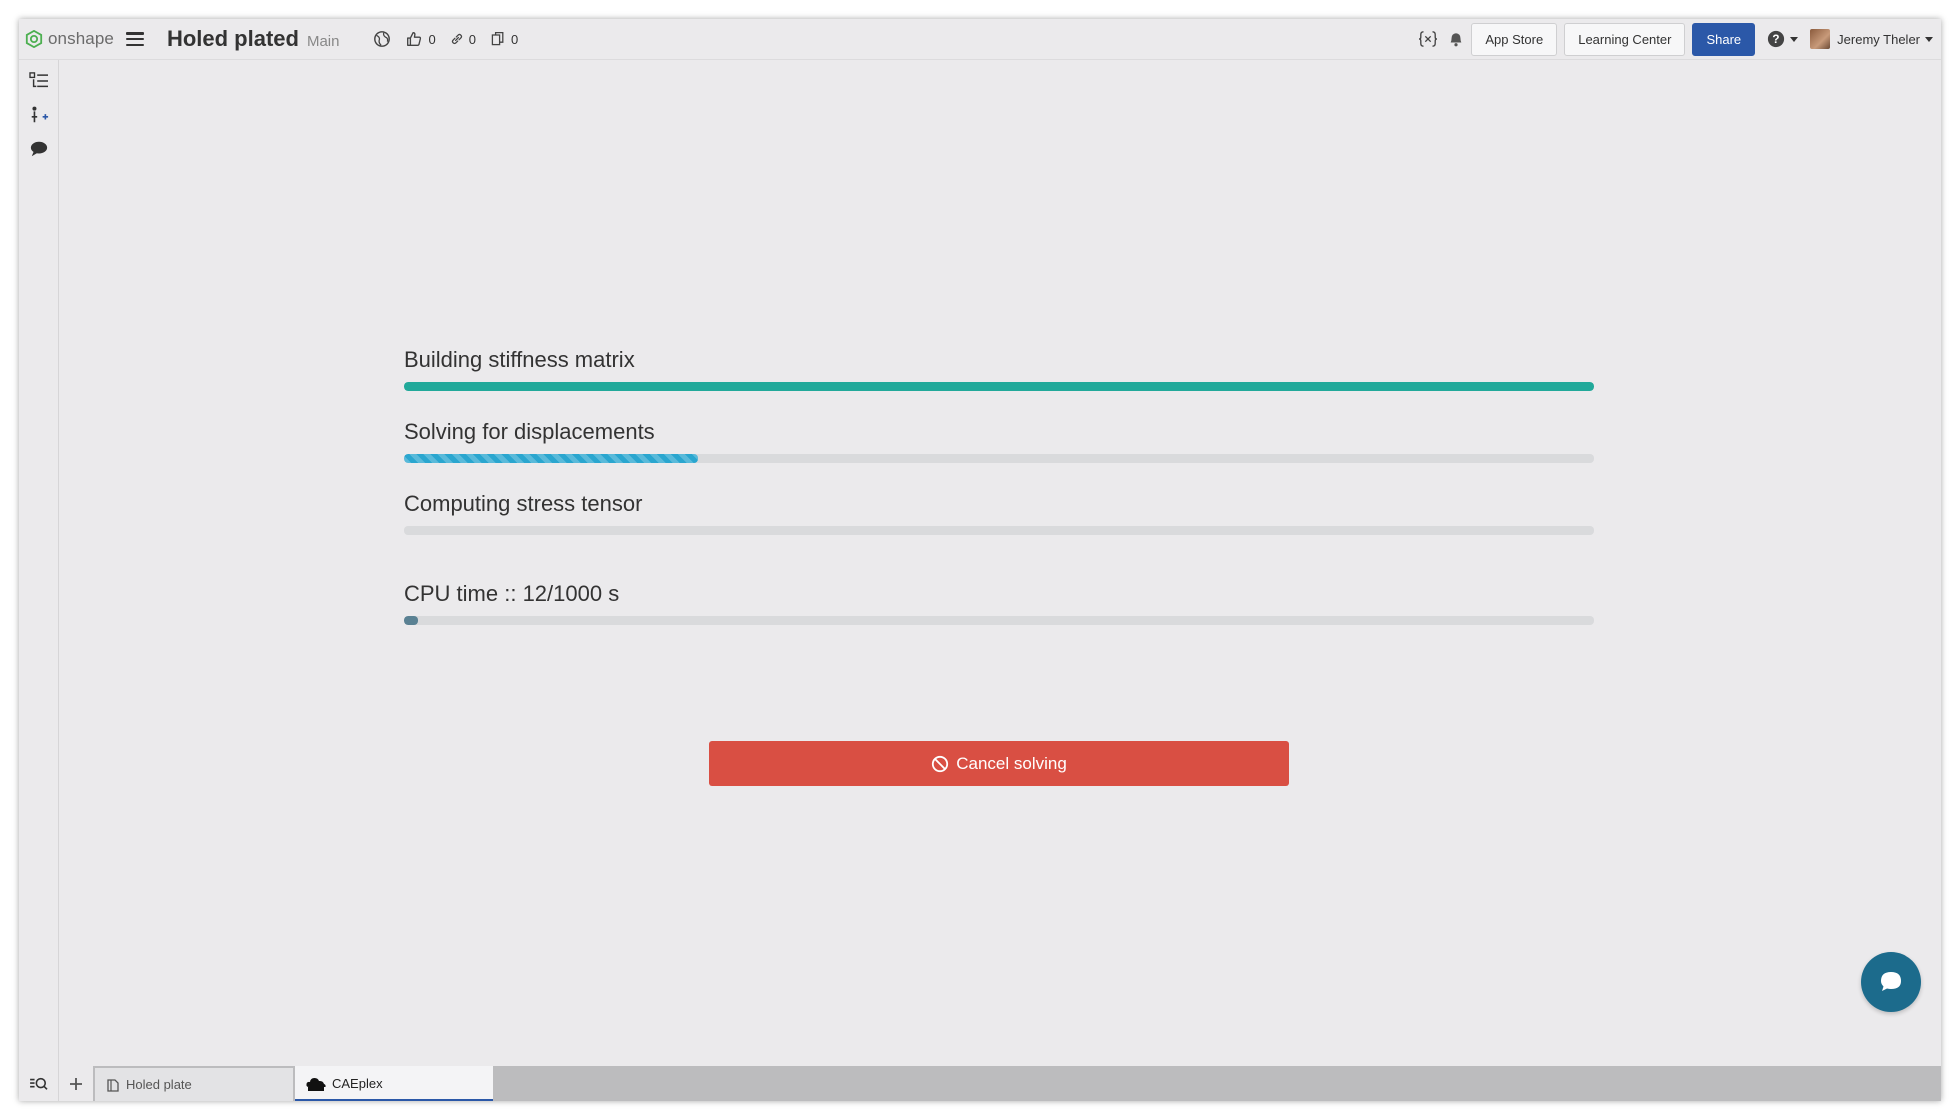  I want to click on likes-value: 0, so click(432, 39).